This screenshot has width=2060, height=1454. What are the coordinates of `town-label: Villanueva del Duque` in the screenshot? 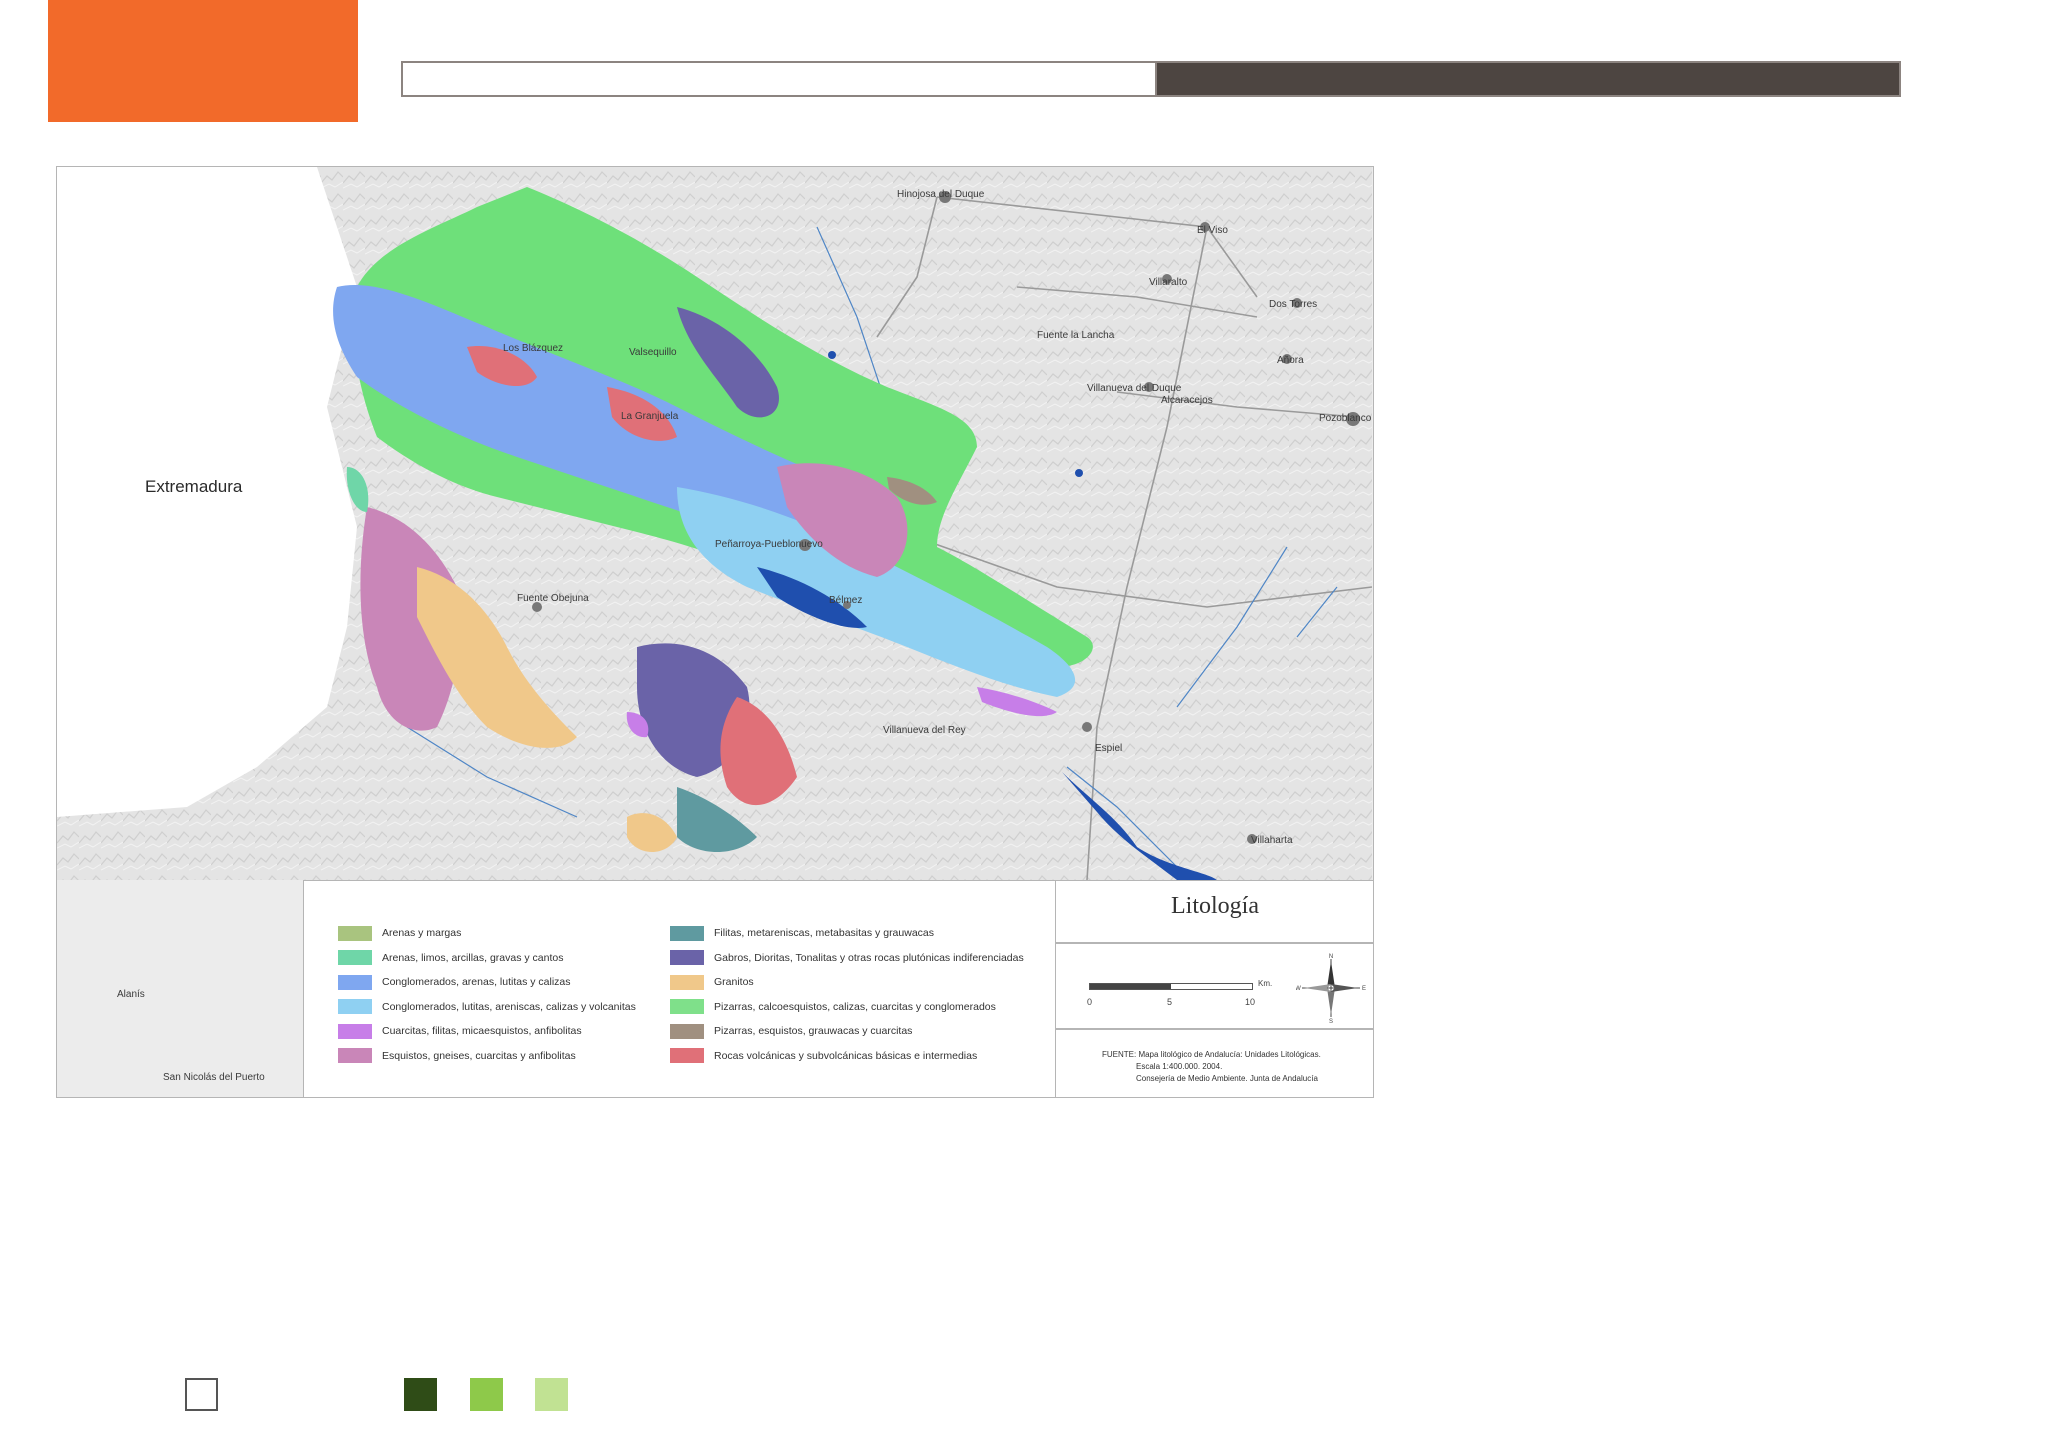 It's located at (1134, 388).